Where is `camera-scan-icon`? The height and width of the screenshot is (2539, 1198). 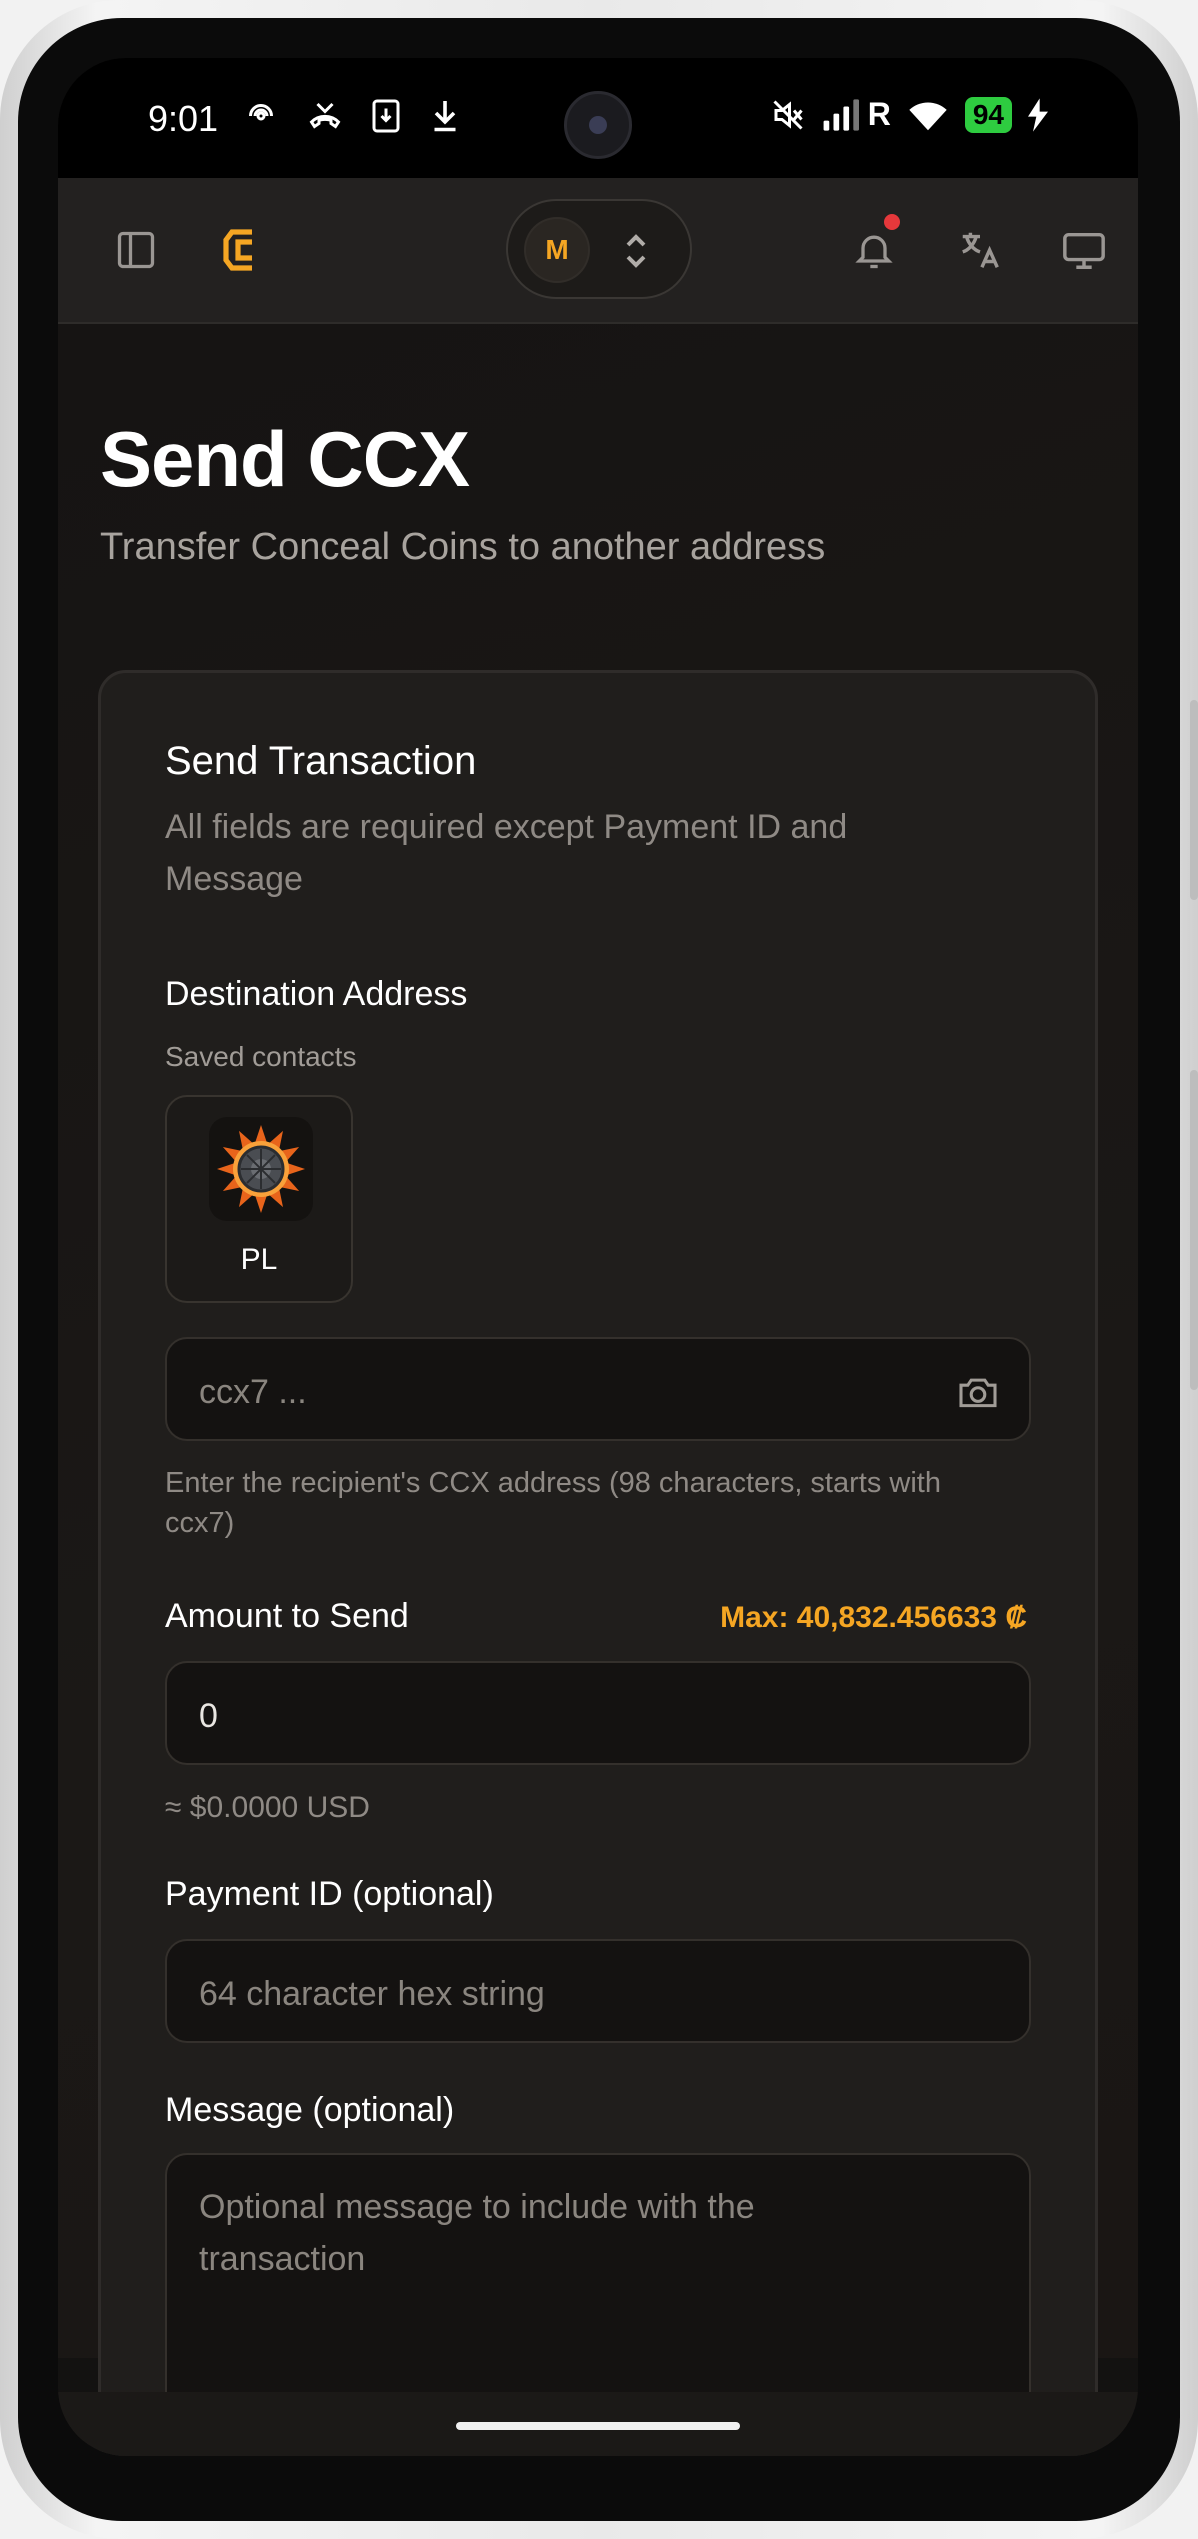 camera-scan-icon is located at coordinates (978, 1392).